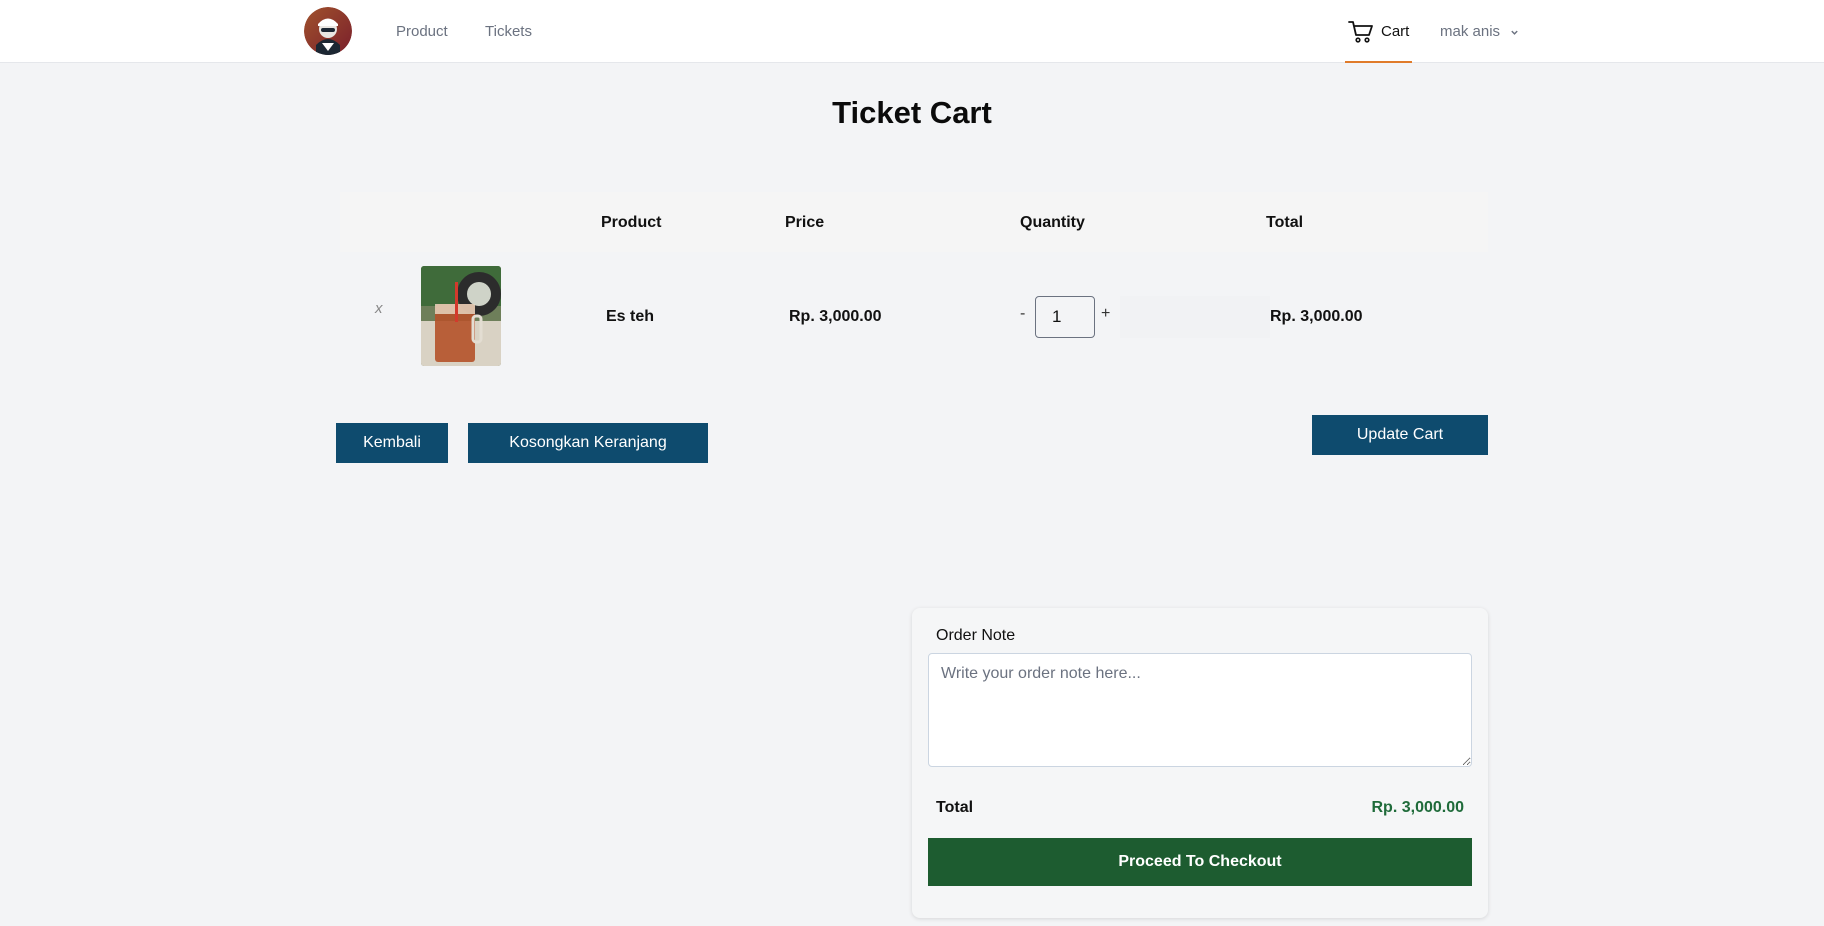 The width and height of the screenshot is (1824, 926). I want to click on proceed-to-checkout-button: Proceed To Checkout, so click(1200, 862).